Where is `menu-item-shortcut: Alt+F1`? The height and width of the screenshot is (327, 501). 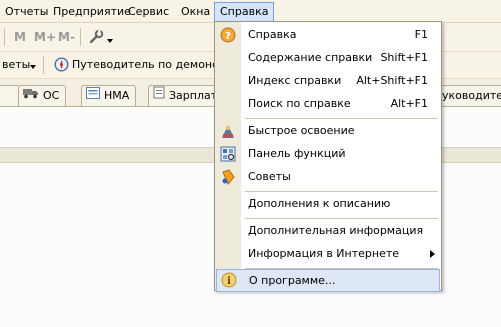
menu-item-shortcut: Alt+F1 is located at coordinates (409, 103).